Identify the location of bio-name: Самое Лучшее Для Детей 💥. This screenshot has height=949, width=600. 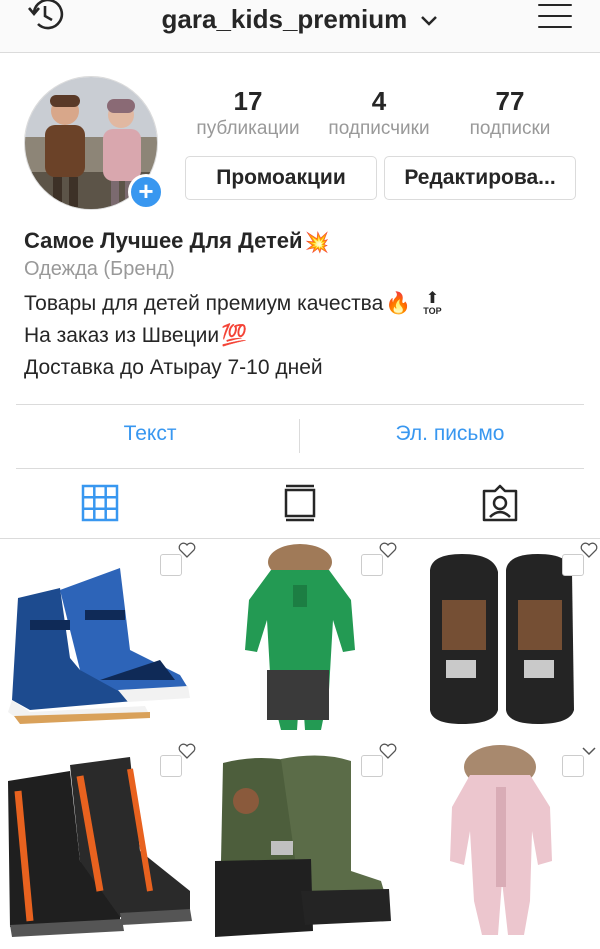
(304, 243).